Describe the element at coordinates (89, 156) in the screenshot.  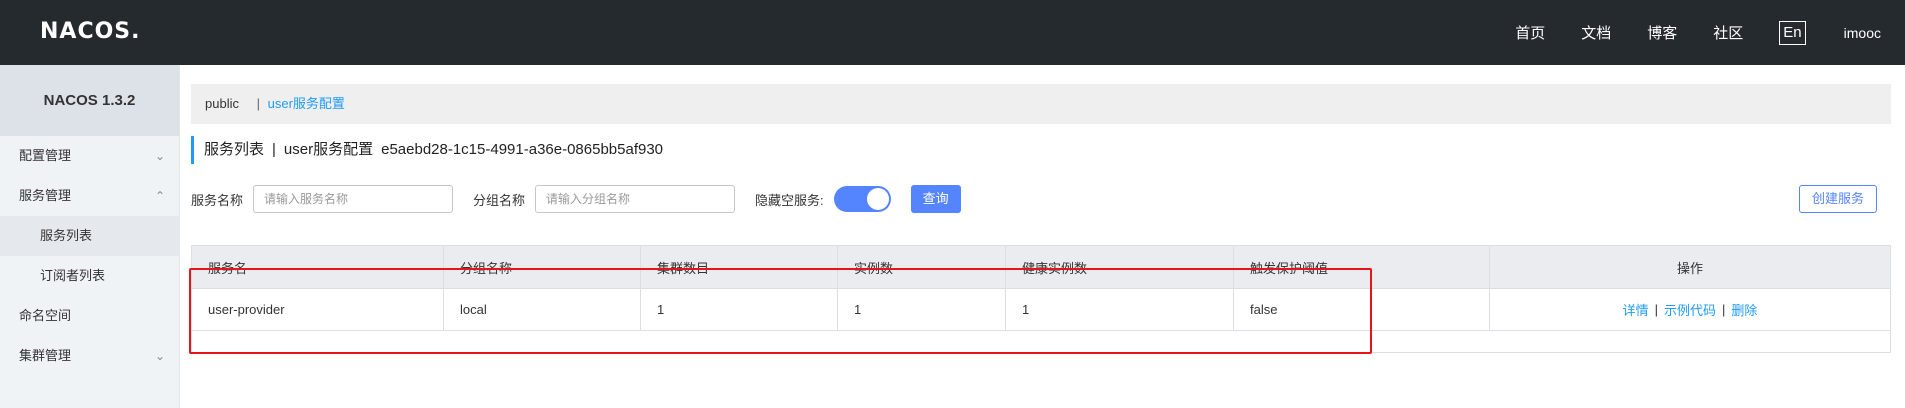
I see `sidebar-item-config: 配置管理 ⌄` at that location.